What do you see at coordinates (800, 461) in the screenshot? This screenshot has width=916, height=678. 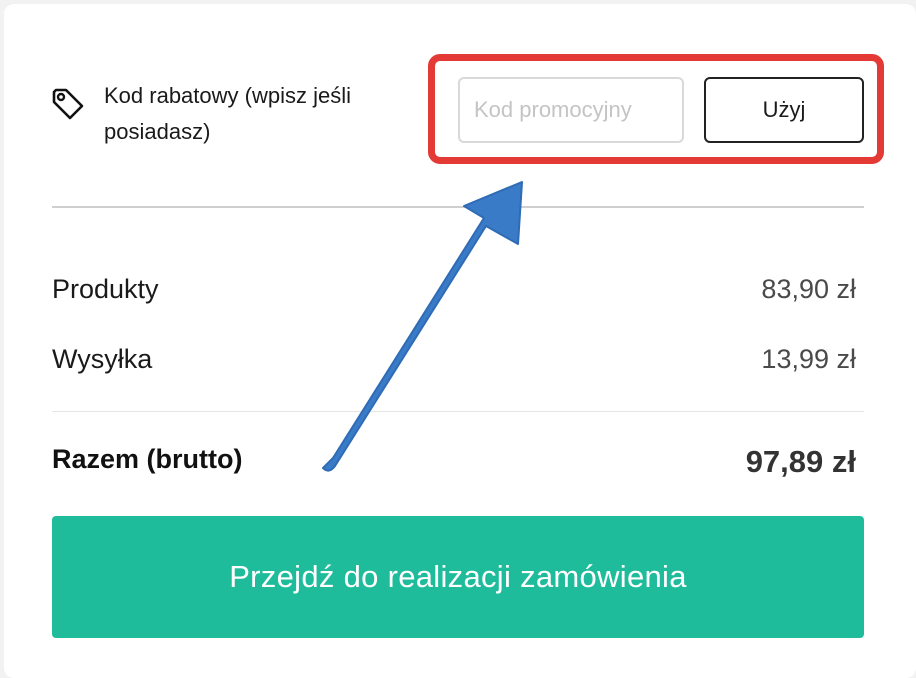 I see `total-value: 97,89 zł` at bounding box center [800, 461].